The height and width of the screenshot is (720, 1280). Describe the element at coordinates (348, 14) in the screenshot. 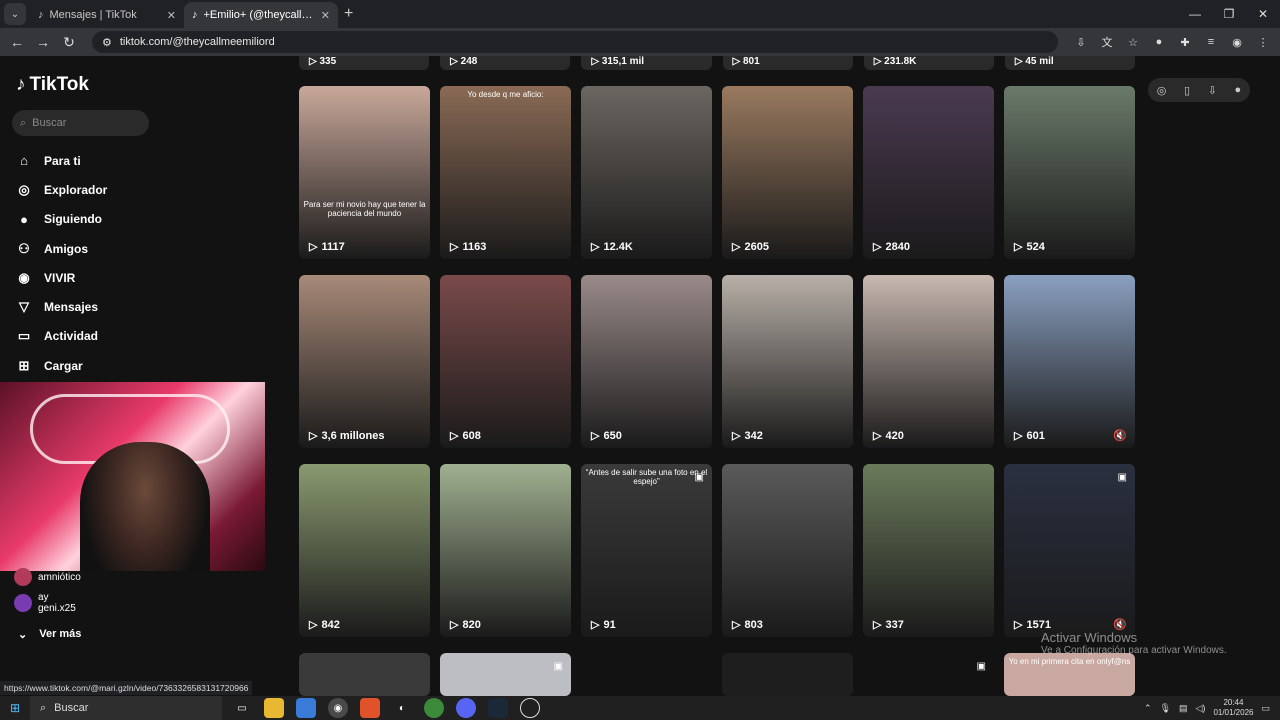

I see `new-tab-icon: +` at that location.